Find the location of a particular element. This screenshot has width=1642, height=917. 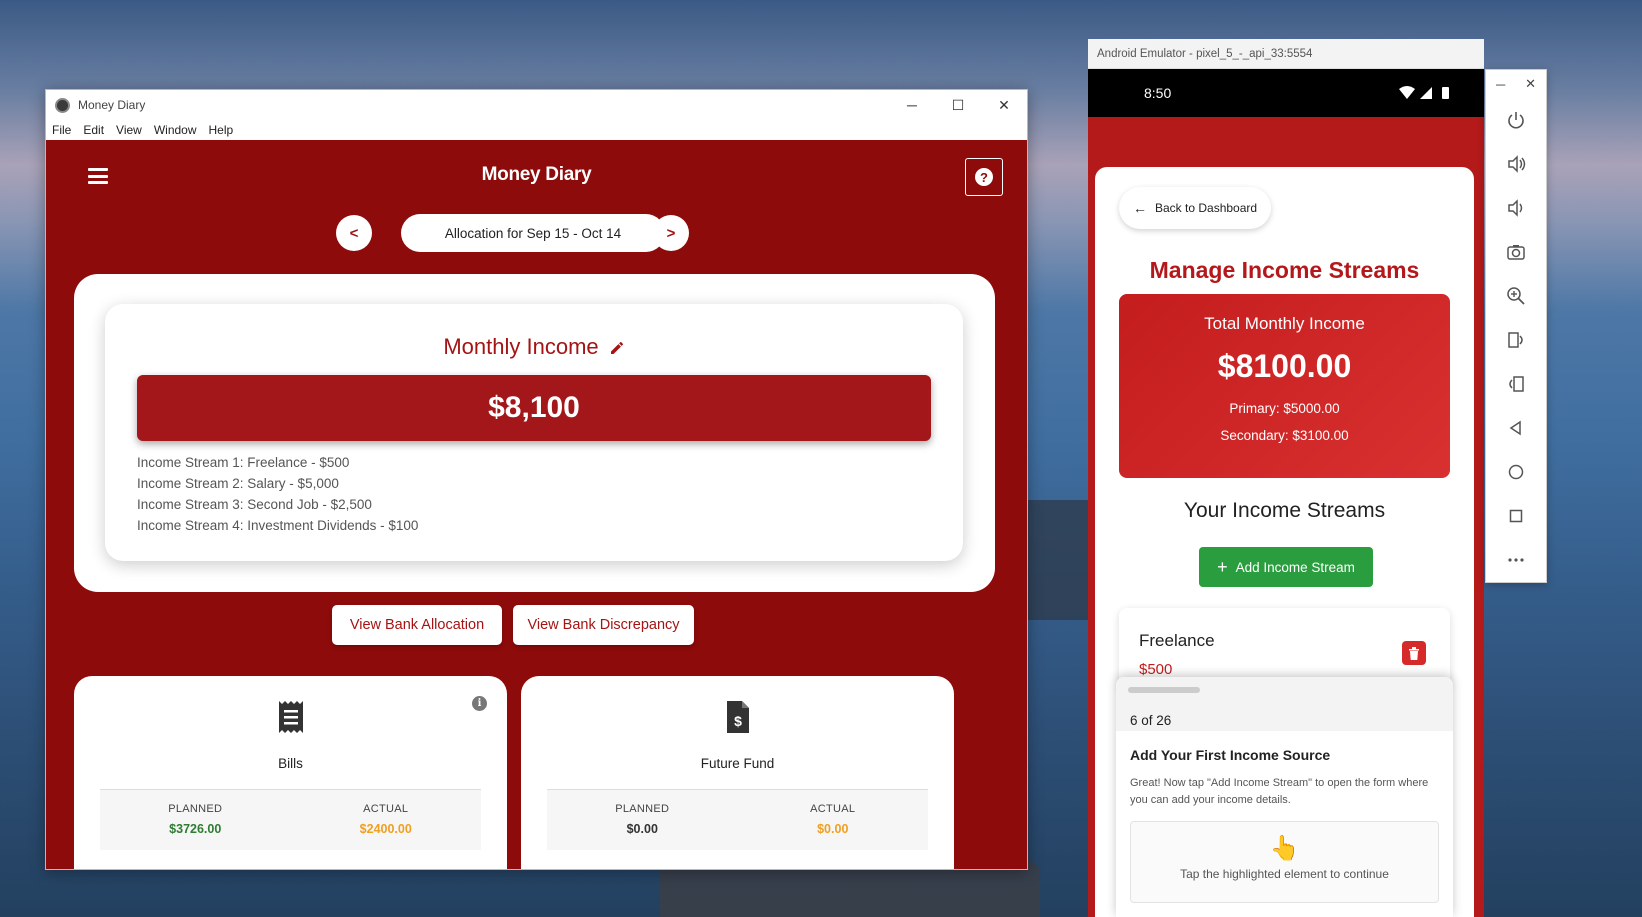

menu-file: File is located at coordinates (61, 130).